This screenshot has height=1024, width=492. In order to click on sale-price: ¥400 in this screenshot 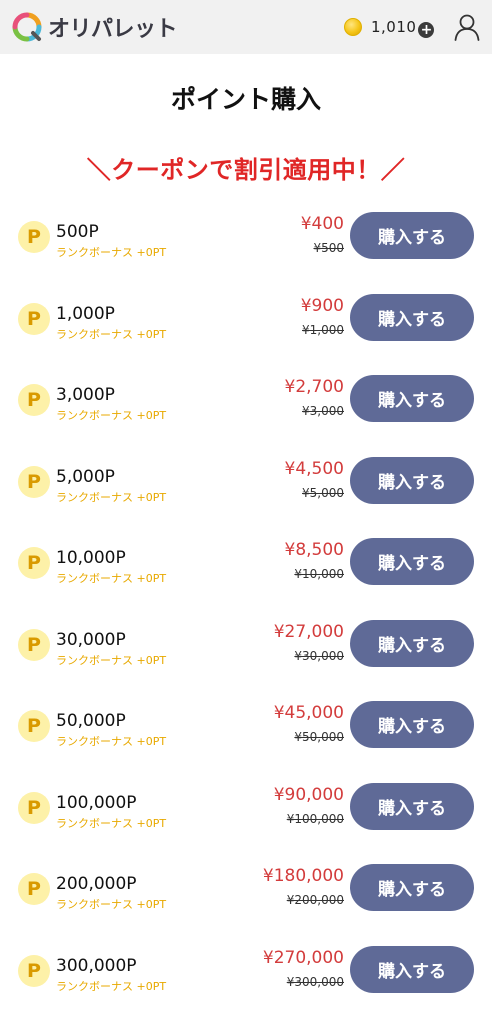, I will do `click(322, 224)`.